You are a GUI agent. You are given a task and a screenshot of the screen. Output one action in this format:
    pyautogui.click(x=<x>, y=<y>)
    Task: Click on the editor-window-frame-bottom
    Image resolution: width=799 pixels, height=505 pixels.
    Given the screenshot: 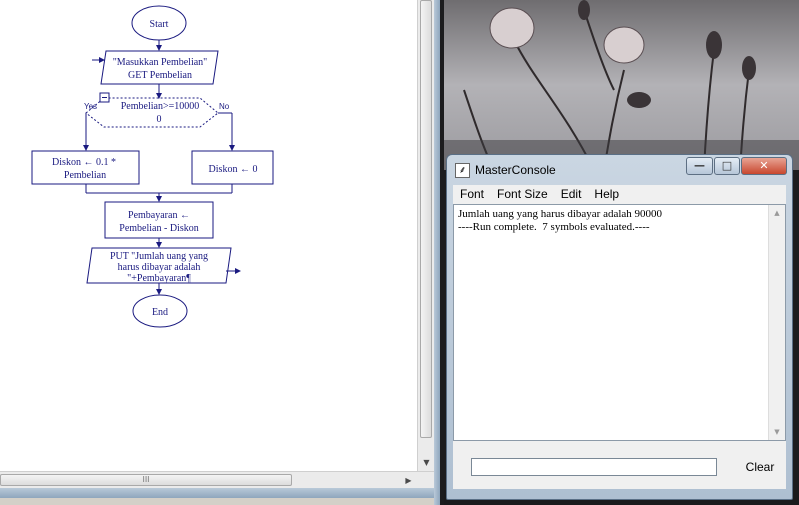 What is the action you would take?
    pyautogui.click(x=220, y=493)
    